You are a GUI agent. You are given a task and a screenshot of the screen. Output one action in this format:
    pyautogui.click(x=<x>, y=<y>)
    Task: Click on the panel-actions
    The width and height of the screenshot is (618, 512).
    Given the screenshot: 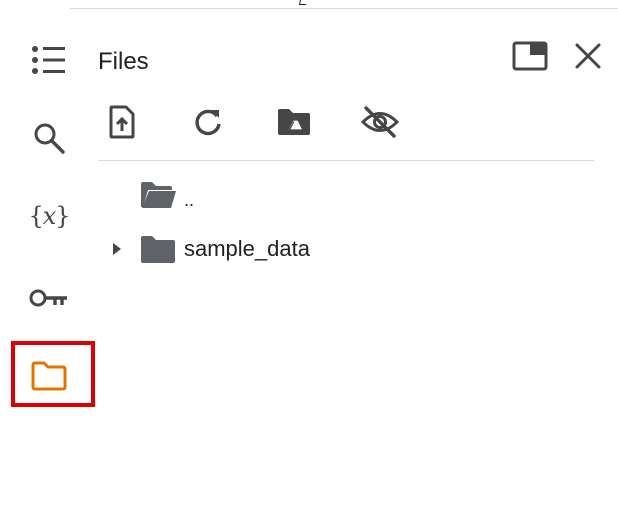 What is the action you would take?
    pyautogui.click(x=559, y=58)
    